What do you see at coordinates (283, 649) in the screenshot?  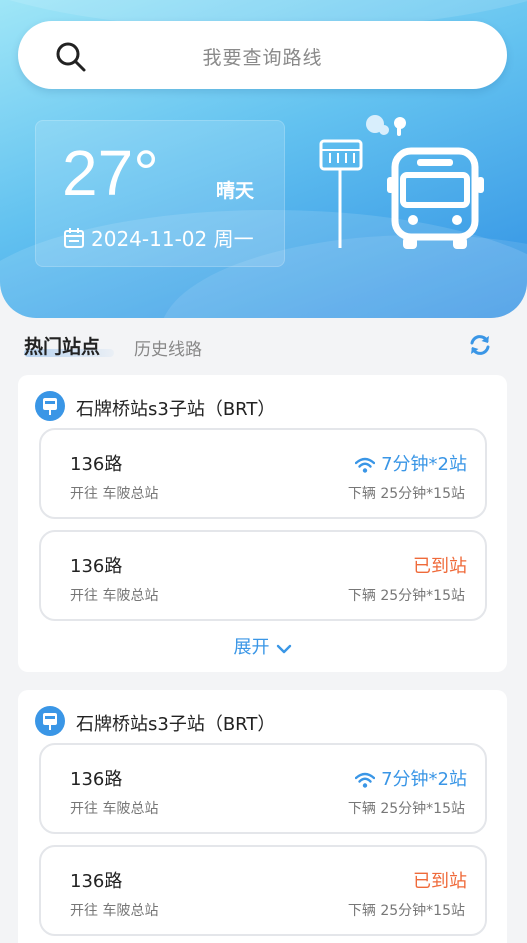 I see `chevron-down-icon` at bounding box center [283, 649].